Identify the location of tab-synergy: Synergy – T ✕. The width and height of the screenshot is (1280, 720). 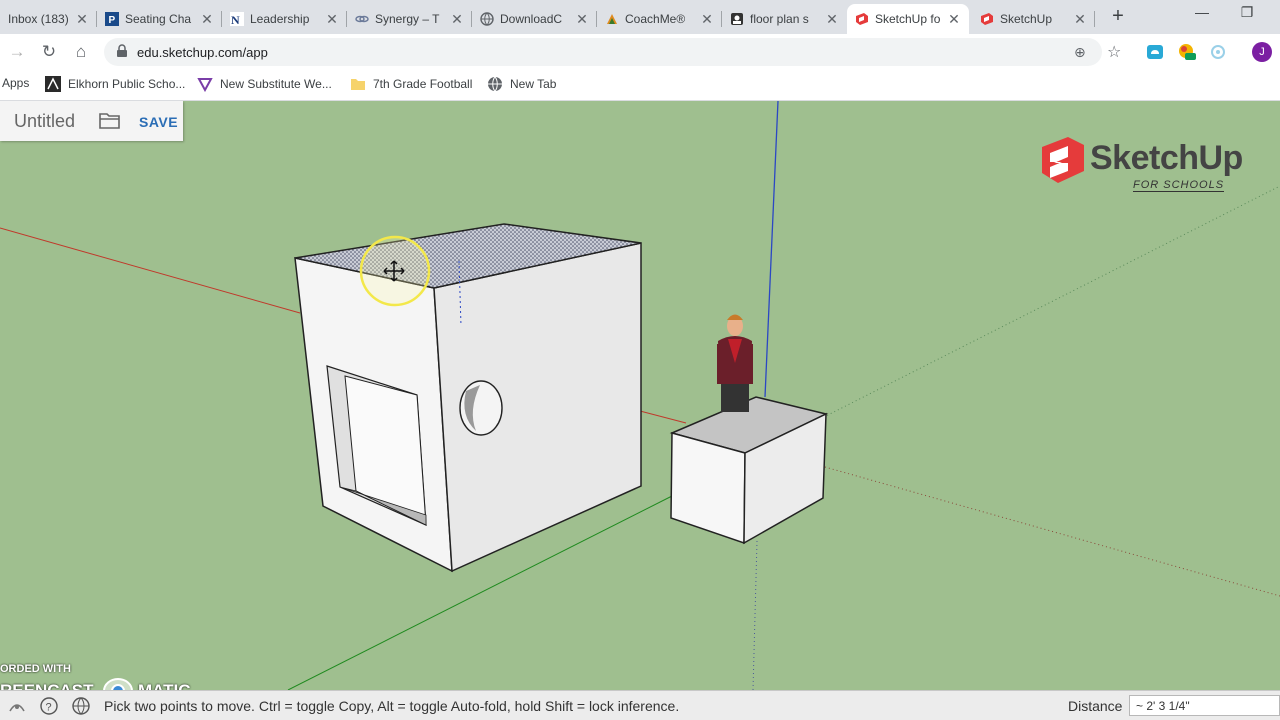
(409, 19).